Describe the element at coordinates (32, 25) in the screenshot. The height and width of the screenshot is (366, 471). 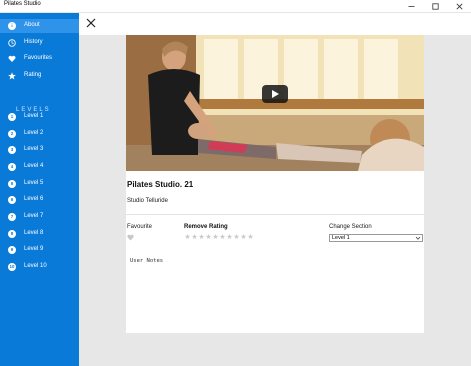
I see `sidebar-item-label: About` at that location.